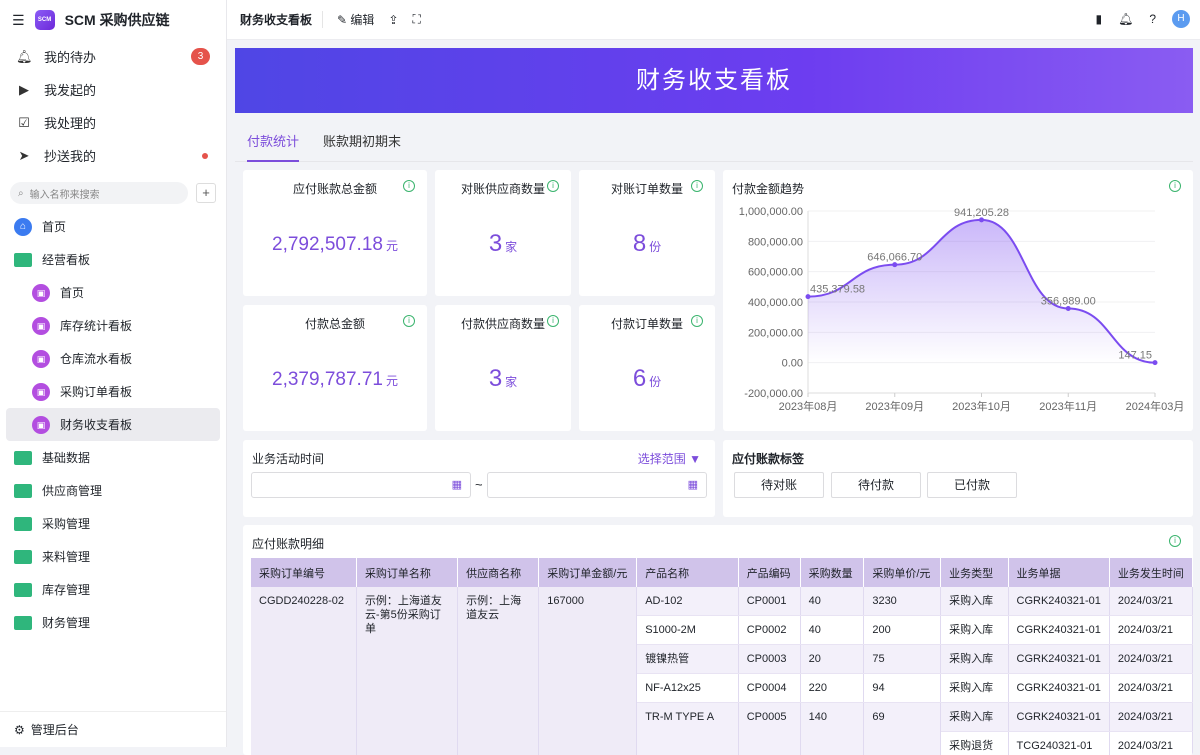 The height and width of the screenshot is (755, 1200). I want to click on table-cell: 3230, so click(902, 601).